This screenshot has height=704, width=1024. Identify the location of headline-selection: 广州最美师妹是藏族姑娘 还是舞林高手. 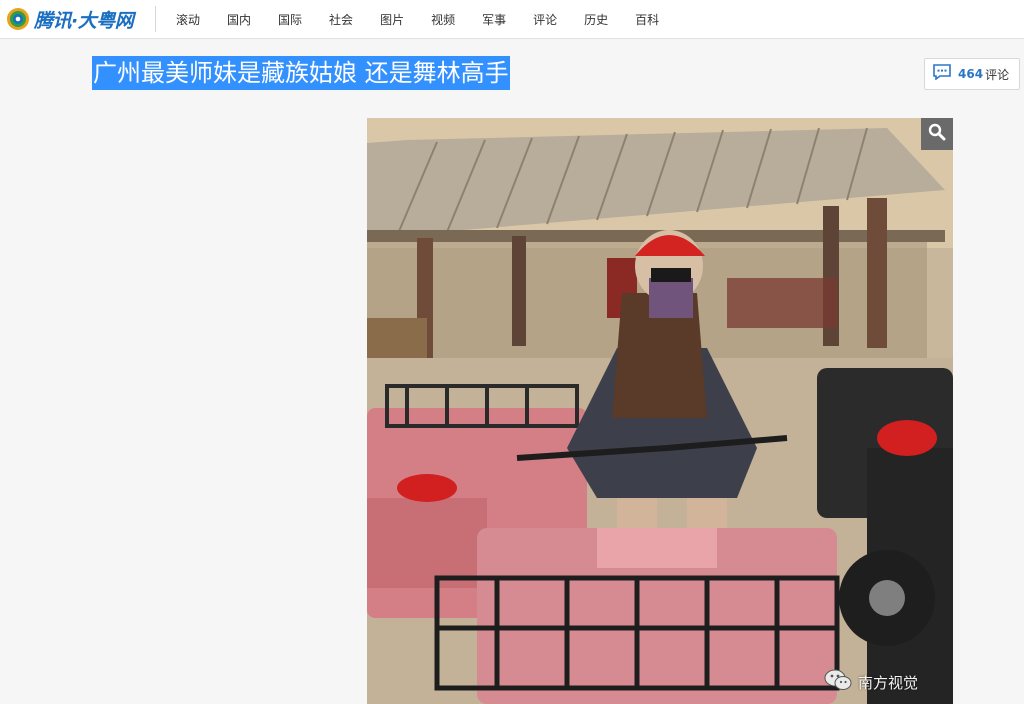
(301, 73).